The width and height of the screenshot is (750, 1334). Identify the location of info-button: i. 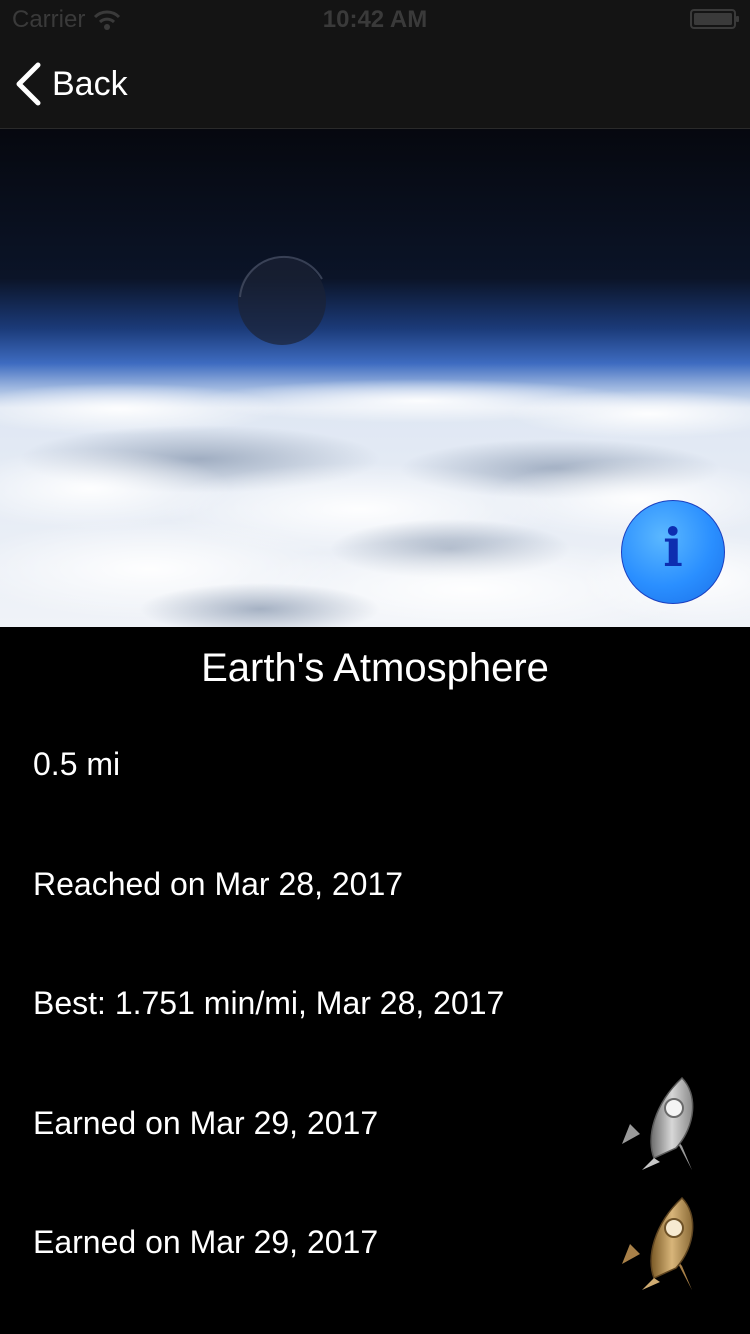
(673, 552).